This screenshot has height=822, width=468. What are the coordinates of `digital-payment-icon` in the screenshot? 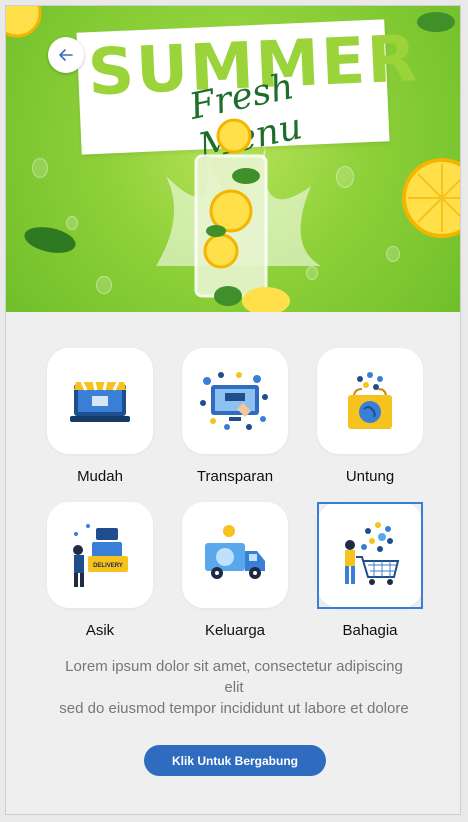 It's located at (234, 401).